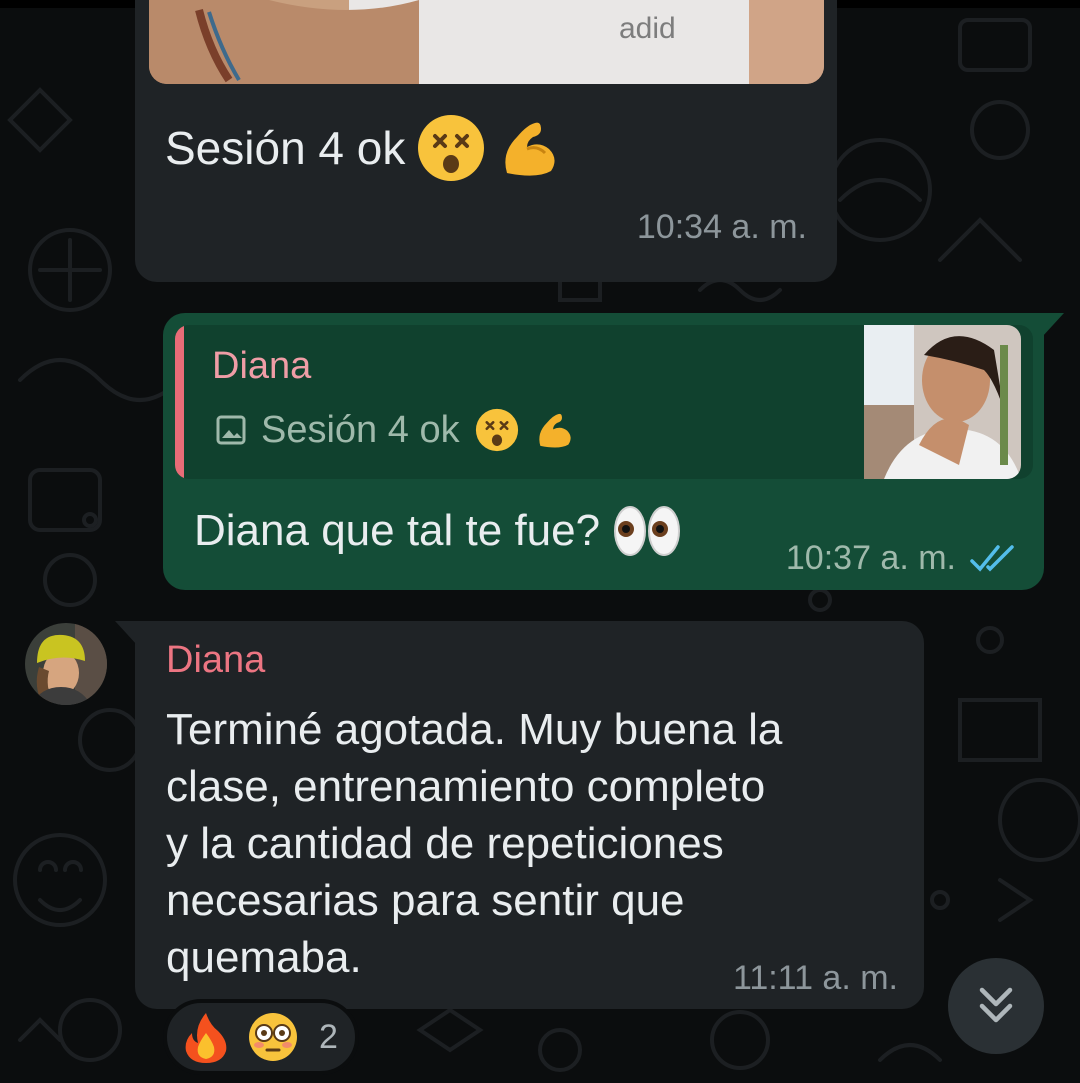  Describe the element at coordinates (328, 1036) in the screenshot. I see `reaction-count: 2` at that location.